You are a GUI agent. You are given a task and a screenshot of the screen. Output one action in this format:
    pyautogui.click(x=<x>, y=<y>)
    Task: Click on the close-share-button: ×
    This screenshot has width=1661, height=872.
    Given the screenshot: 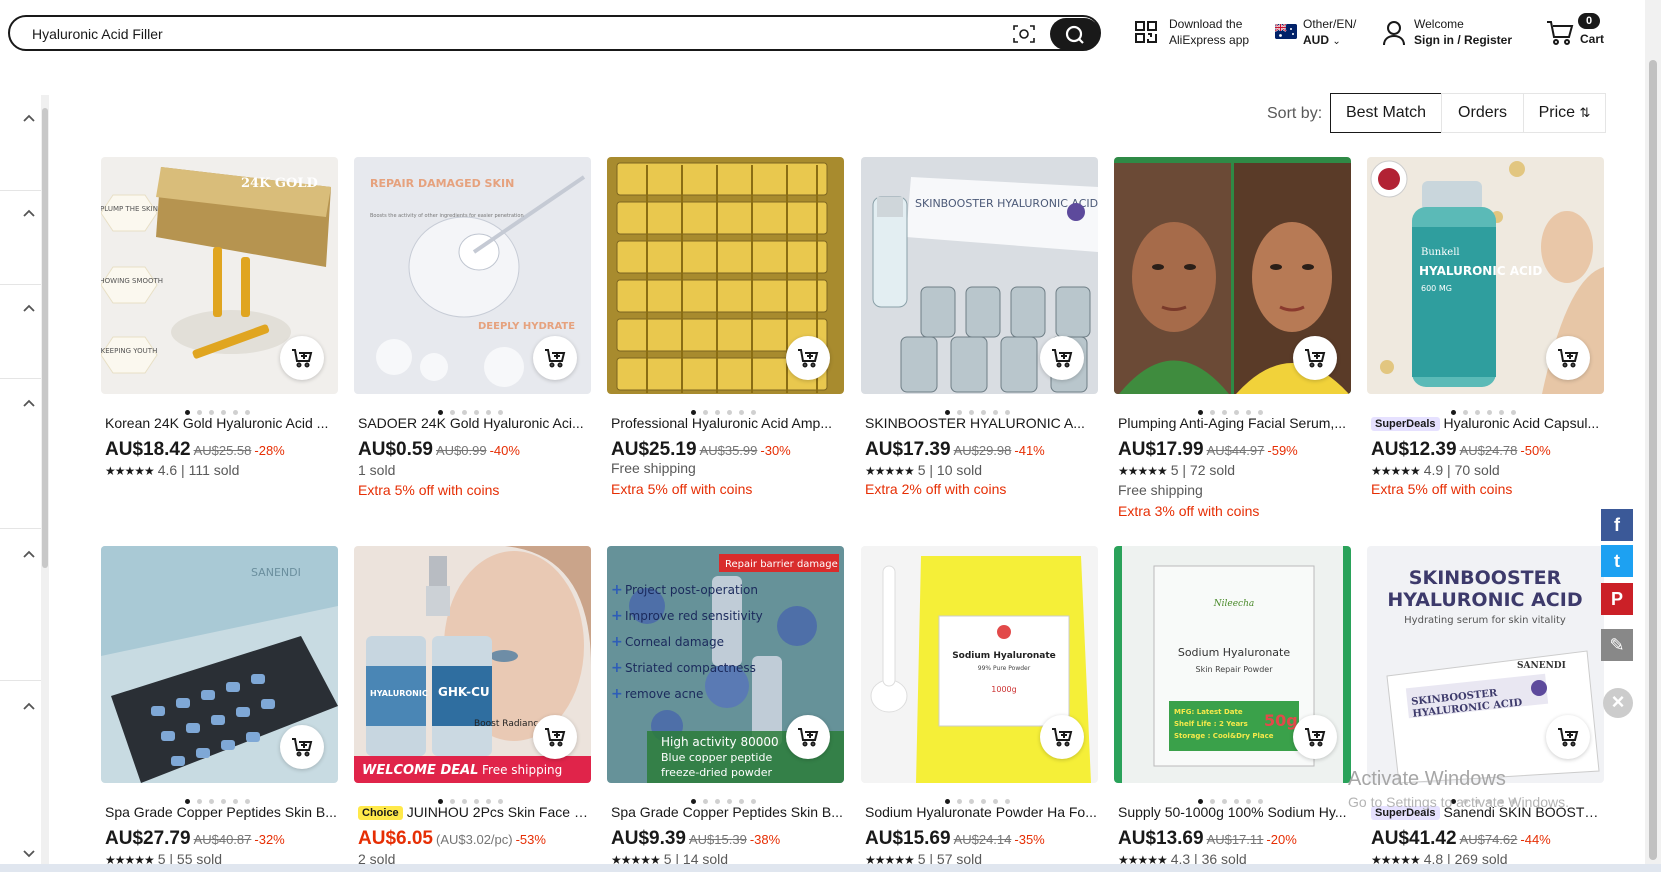 What is the action you would take?
    pyautogui.click(x=1618, y=703)
    